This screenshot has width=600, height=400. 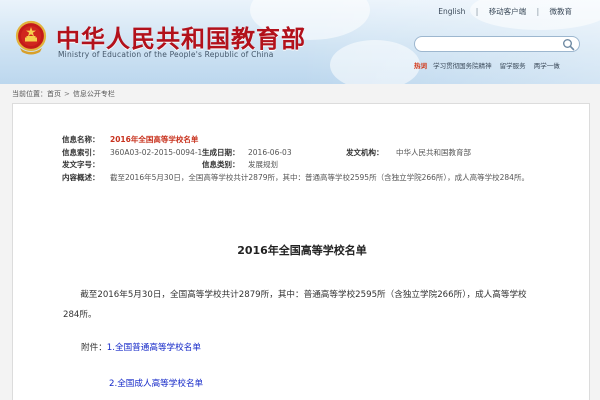 What do you see at coordinates (29, 94) in the screenshot?
I see `breadcrumb-prefix: 当前位置：` at bounding box center [29, 94].